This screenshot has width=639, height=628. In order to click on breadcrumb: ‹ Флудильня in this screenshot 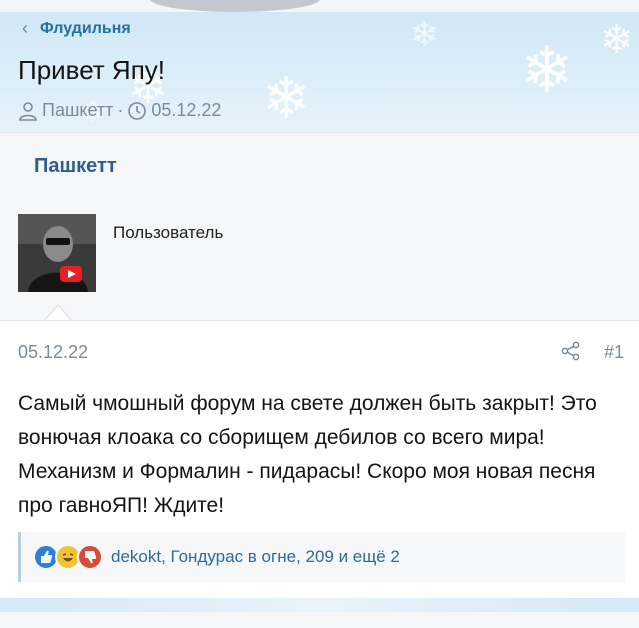, I will do `click(76, 28)`.